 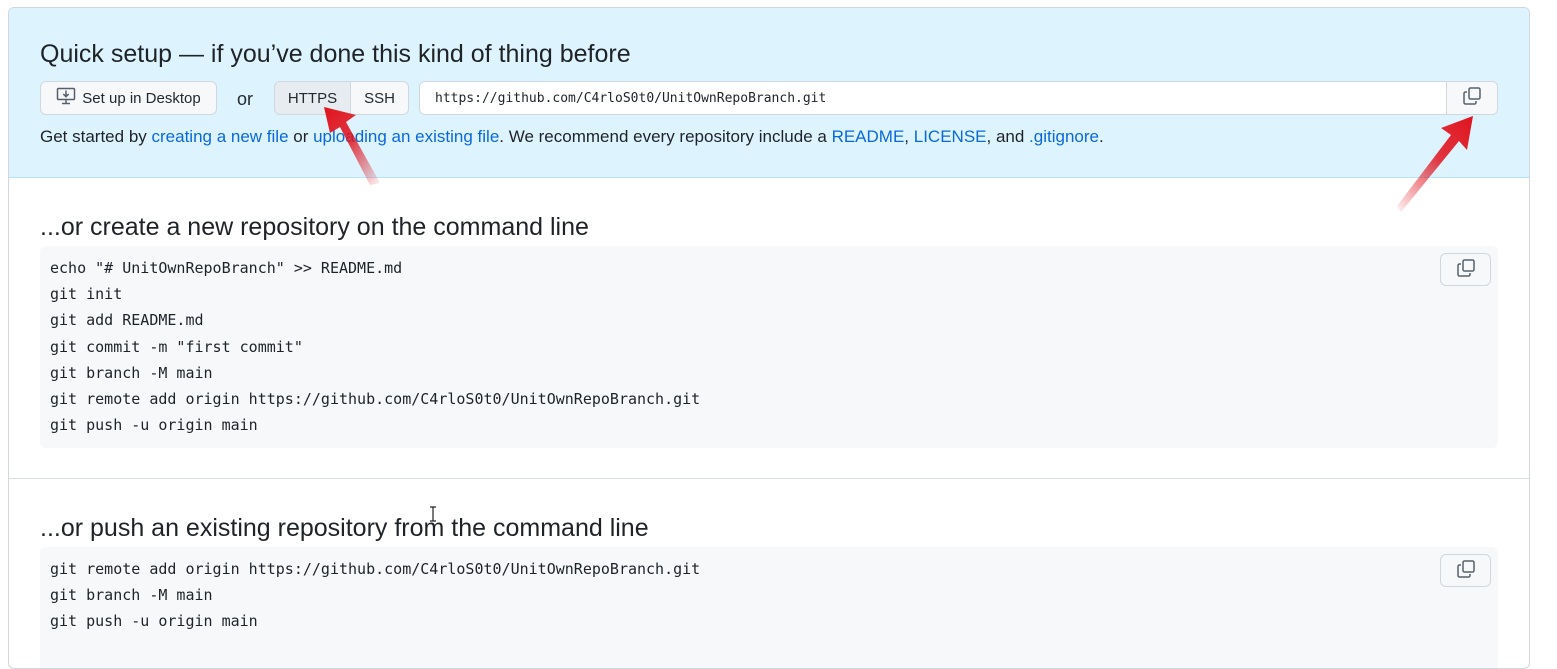 I want to click on setup-in-desktop-button: Set up in Desktop, so click(x=128, y=98).